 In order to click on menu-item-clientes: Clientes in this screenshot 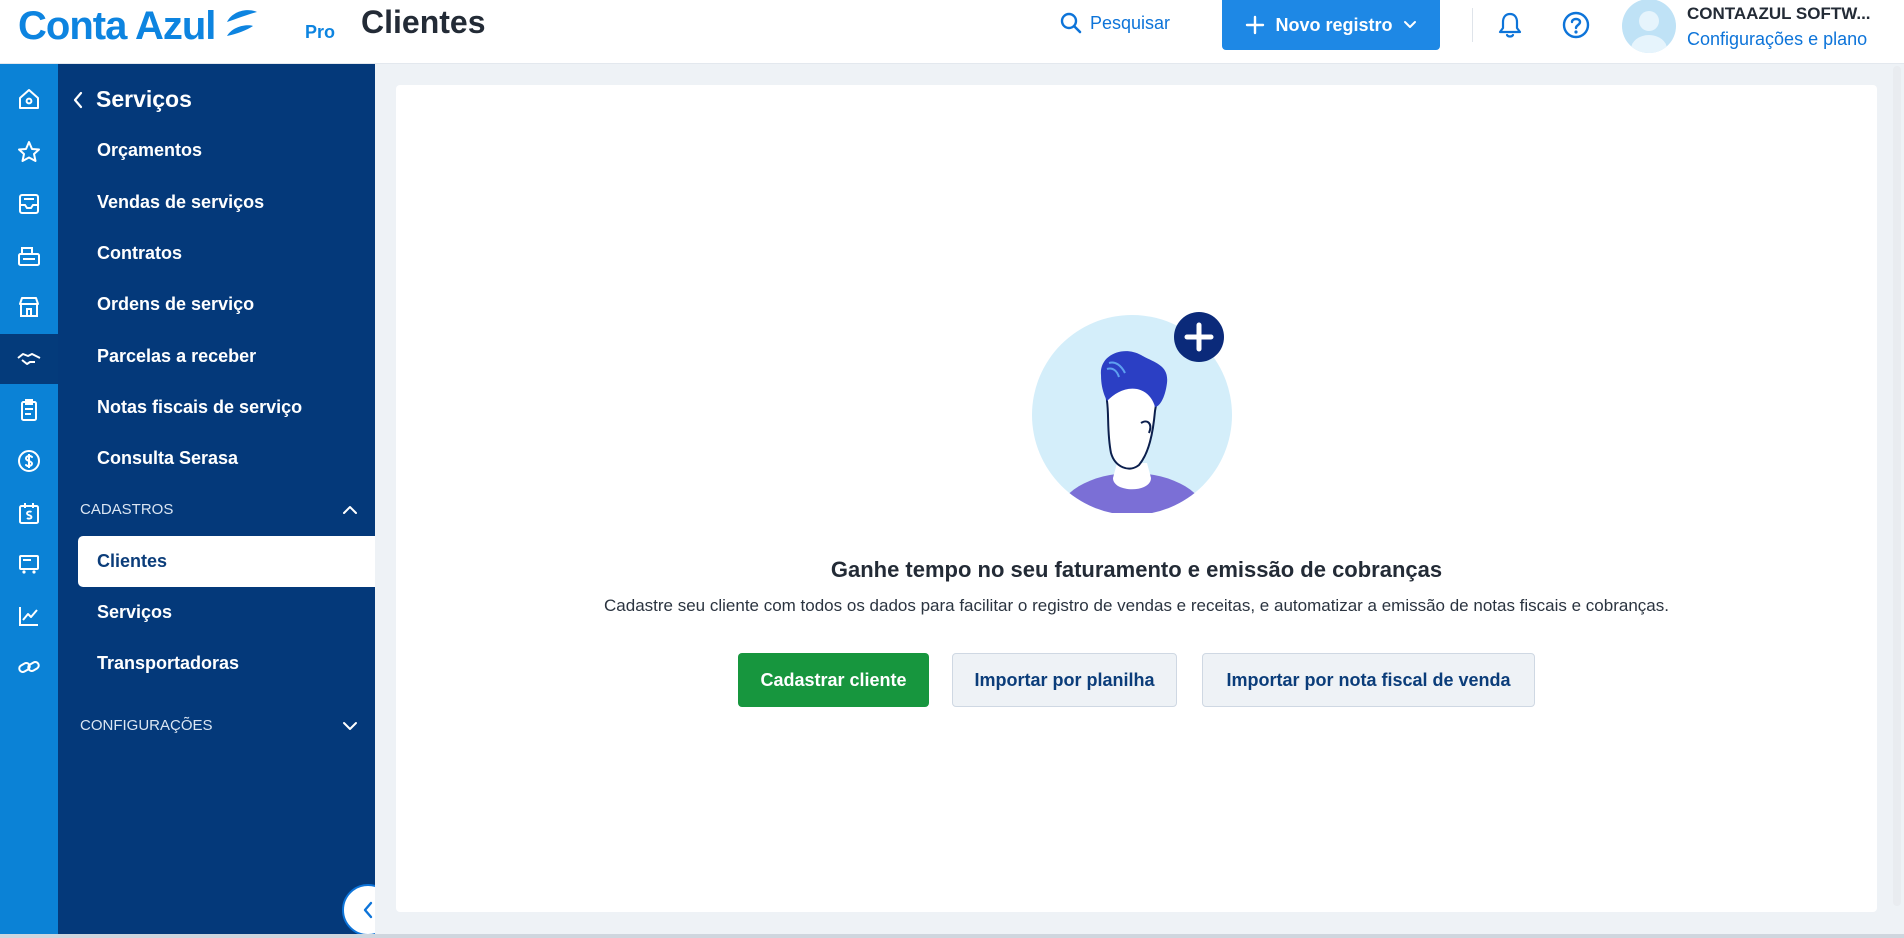, I will do `click(226, 561)`.